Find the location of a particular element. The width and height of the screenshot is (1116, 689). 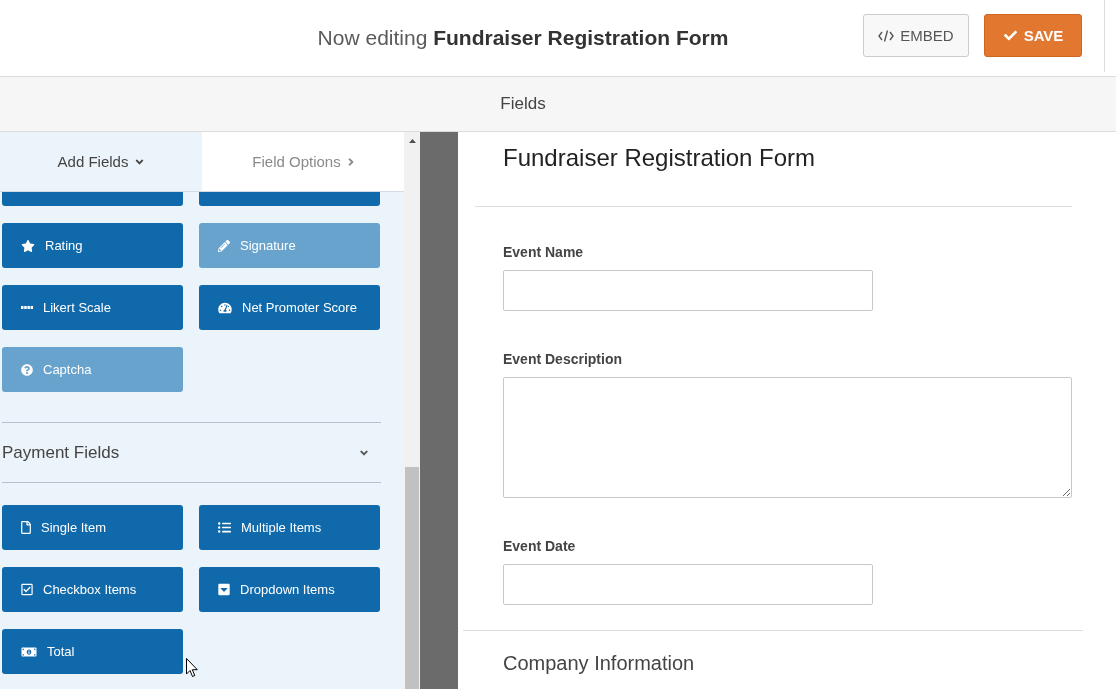

dropdown-icon is located at coordinates (224, 589).